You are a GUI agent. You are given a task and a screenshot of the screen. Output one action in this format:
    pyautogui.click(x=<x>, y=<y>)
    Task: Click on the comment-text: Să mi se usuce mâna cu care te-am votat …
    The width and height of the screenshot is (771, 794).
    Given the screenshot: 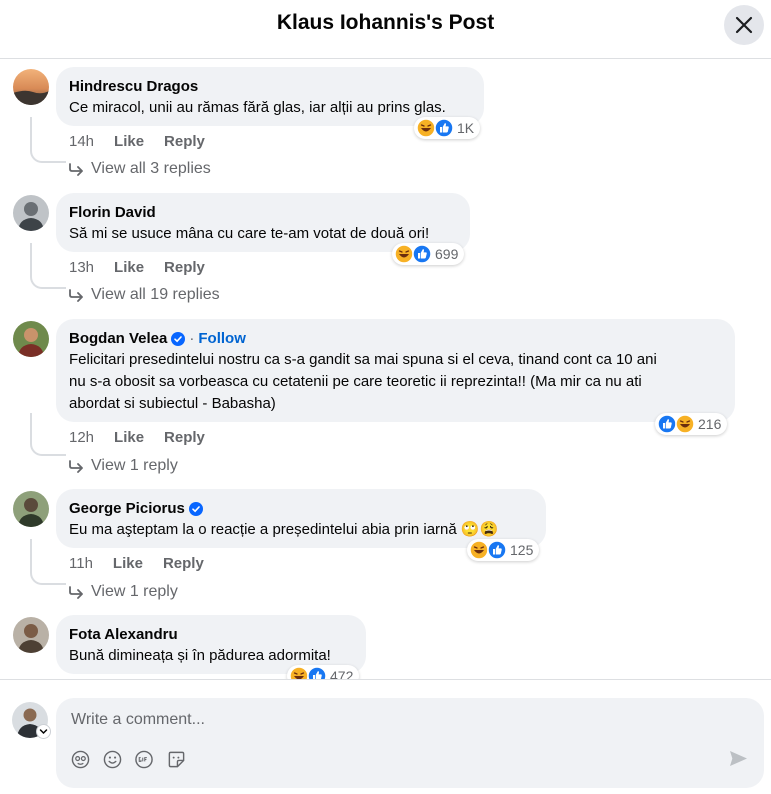 What is the action you would take?
    pyautogui.click(x=249, y=233)
    